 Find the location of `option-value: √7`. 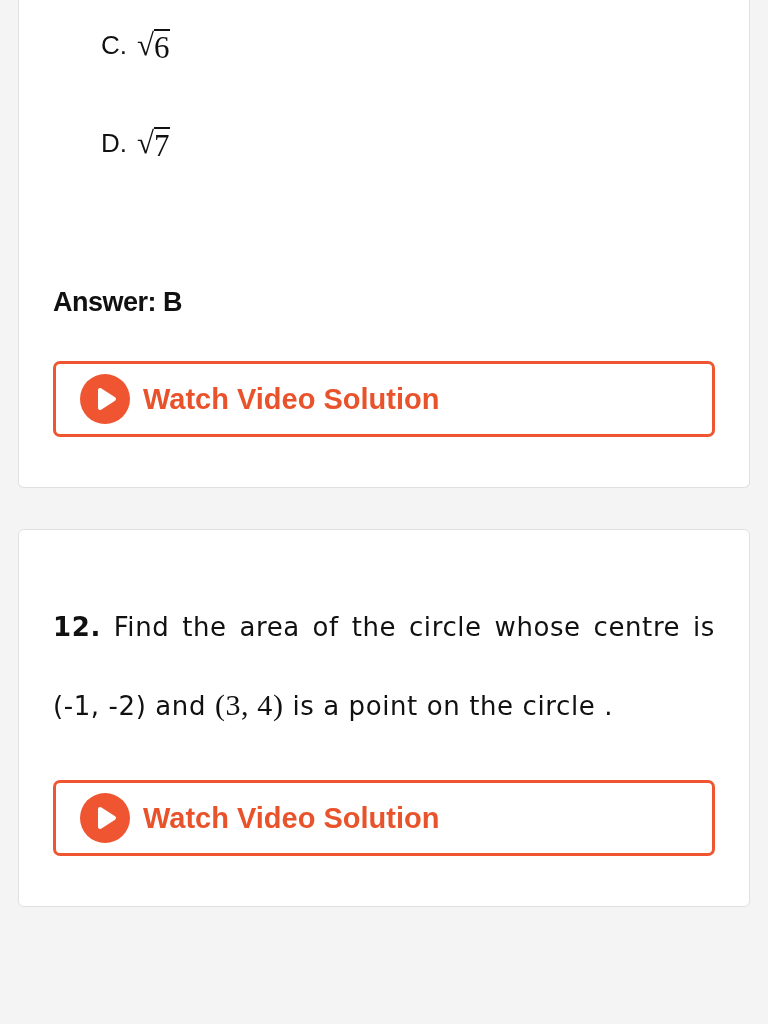

option-value: √7 is located at coordinates (153, 143).